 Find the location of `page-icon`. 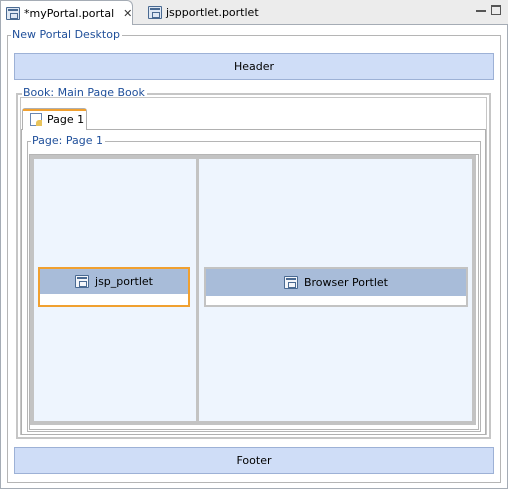

page-icon is located at coordinates (36, 119).